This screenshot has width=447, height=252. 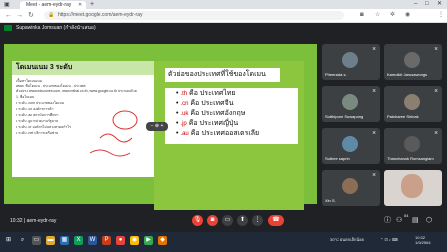 I want to click on participant-count: 54, so click(x=406, y=215).